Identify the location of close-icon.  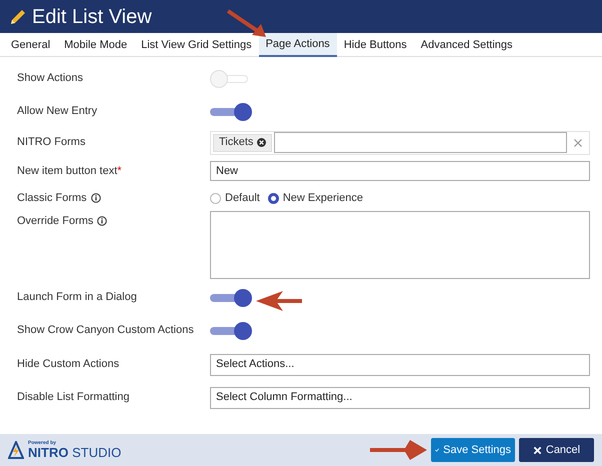
(537, 450).